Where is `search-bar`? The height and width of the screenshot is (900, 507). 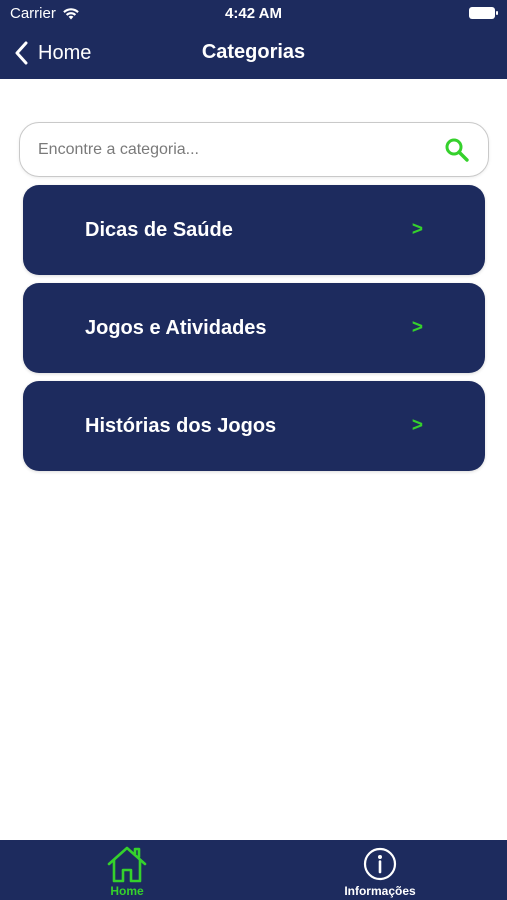 search-bar is located at coordinates (254, 149).